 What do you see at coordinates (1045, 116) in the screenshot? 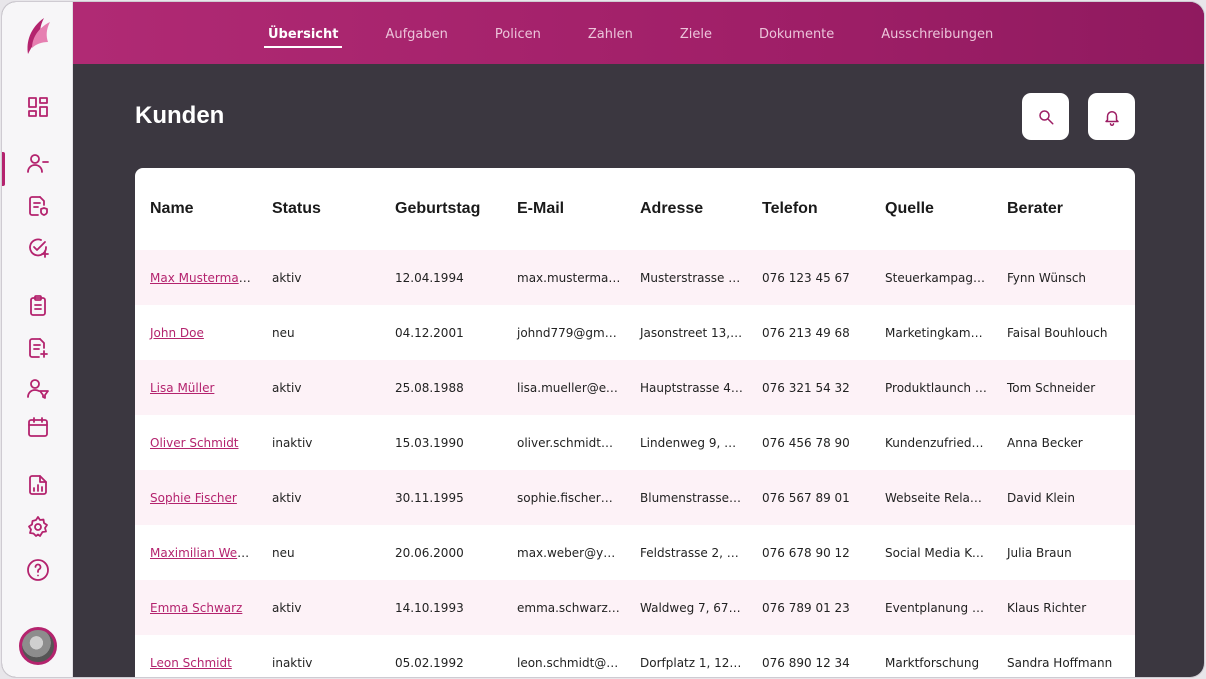
I see `search-button` at bounding box center [1045, 116].